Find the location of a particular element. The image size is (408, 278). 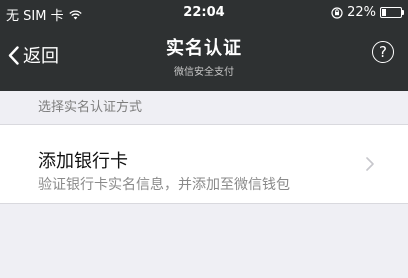

page-subtitle: 微信安全支付 is located at coordinates (204, 72).